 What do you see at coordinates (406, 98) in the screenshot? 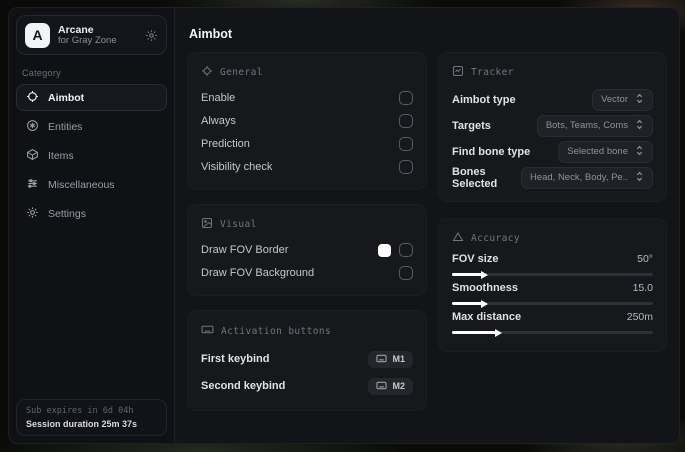
I see `enable-checkbox` at bounding box center [406, 98].